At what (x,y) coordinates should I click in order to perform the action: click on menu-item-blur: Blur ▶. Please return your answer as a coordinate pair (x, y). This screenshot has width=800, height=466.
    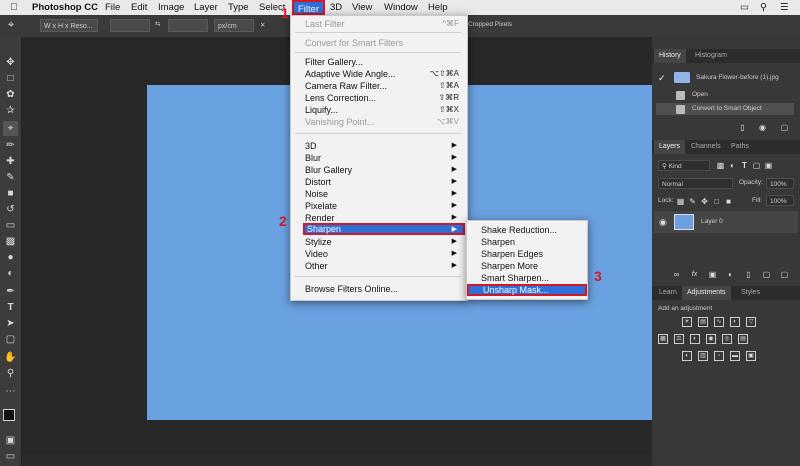
    Looking at the image, I should click on (378, 158).